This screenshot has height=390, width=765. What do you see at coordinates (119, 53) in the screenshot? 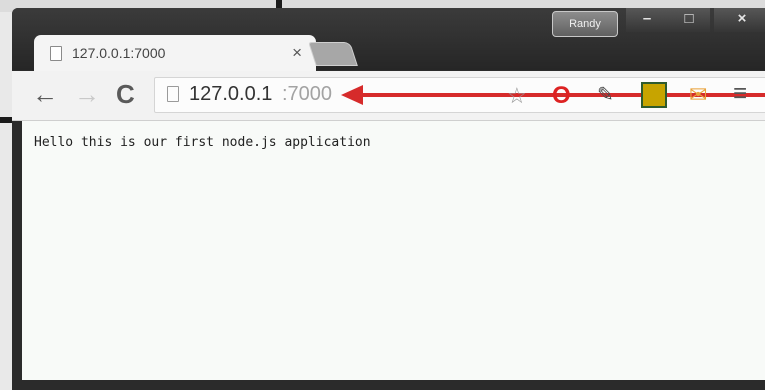
I see `tab-title: 127.0.0.1:7000` at bounding box center [119, 53].